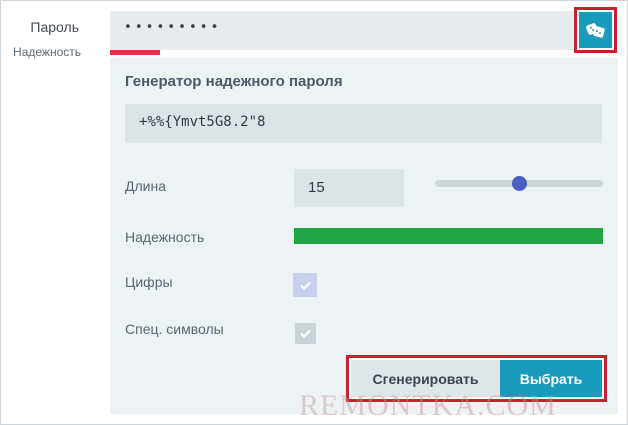 Image resolution: width=628 pixels, height=425 pixels. What do you see at coordinates (363, 123) in the screenshot?
I see `generated-password-field: +%%{Ymvt5G8.2"8` at bounding box center [363, 123].